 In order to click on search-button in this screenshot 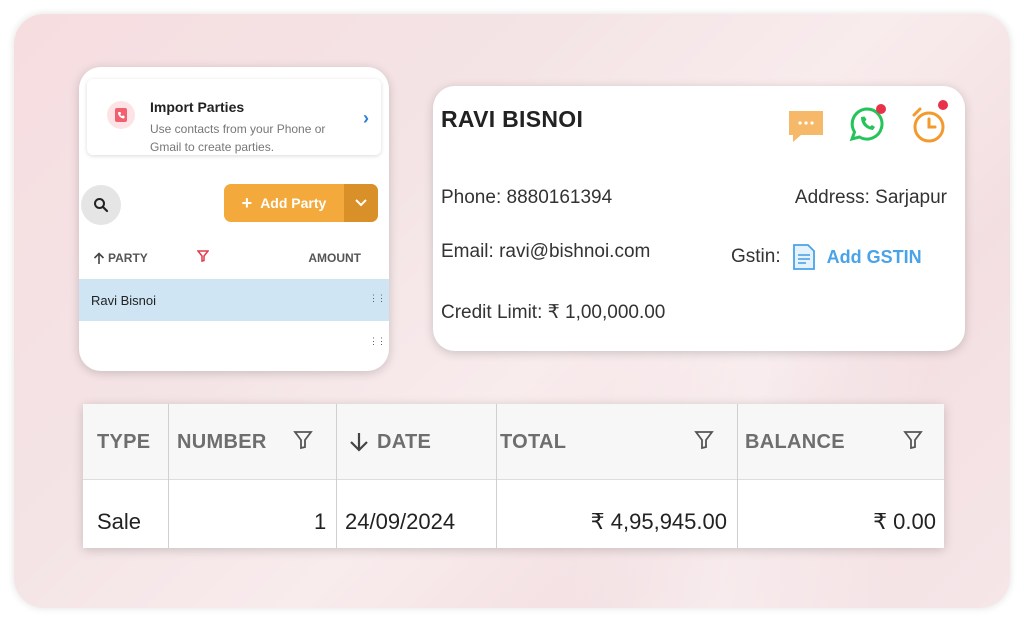, I will do `click(101, 205)`.